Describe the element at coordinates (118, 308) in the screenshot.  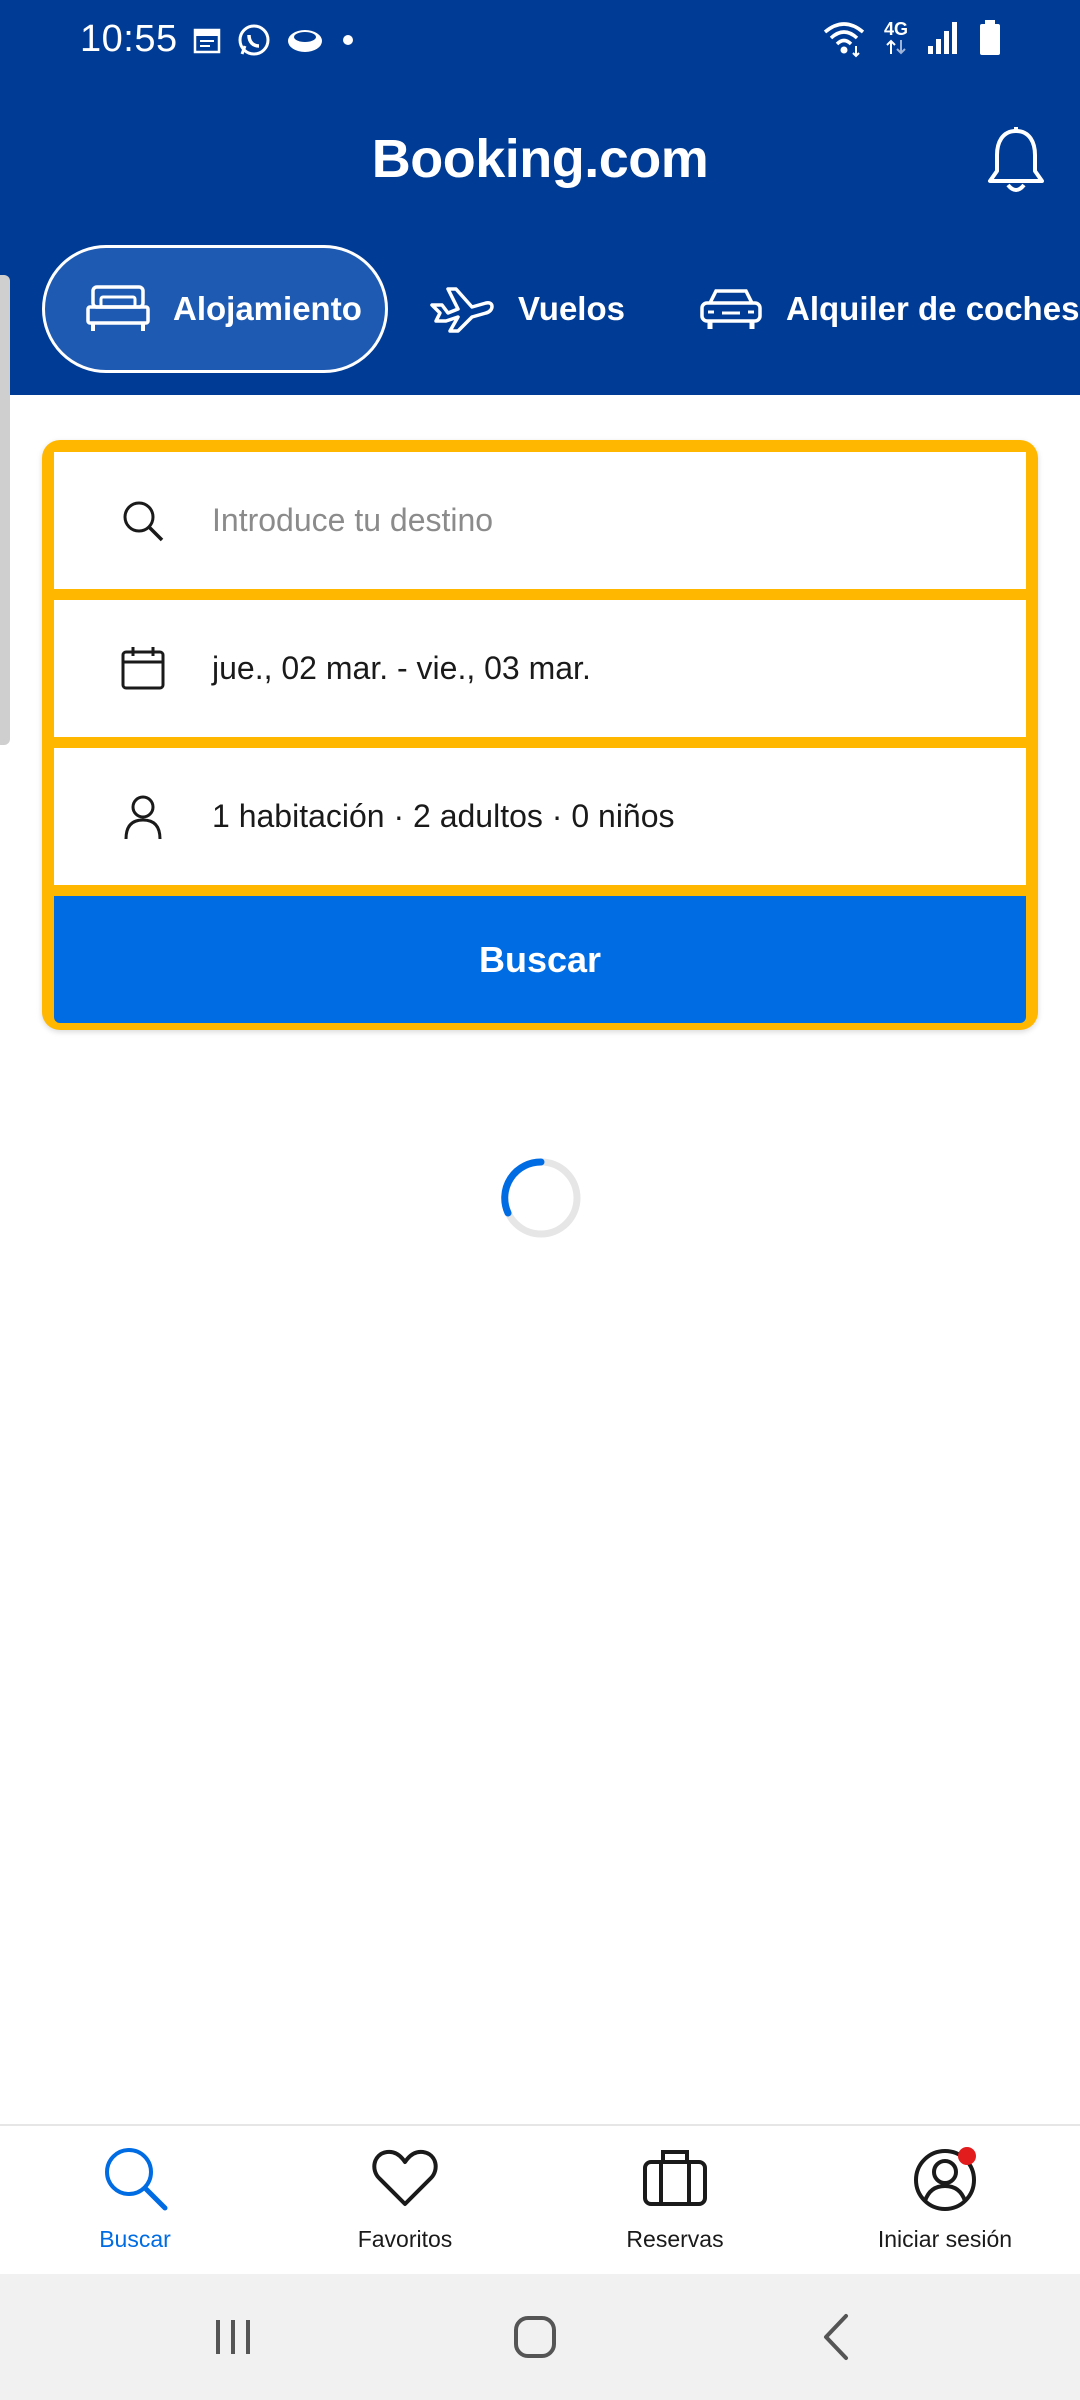
I see `bed-icon` at that location.